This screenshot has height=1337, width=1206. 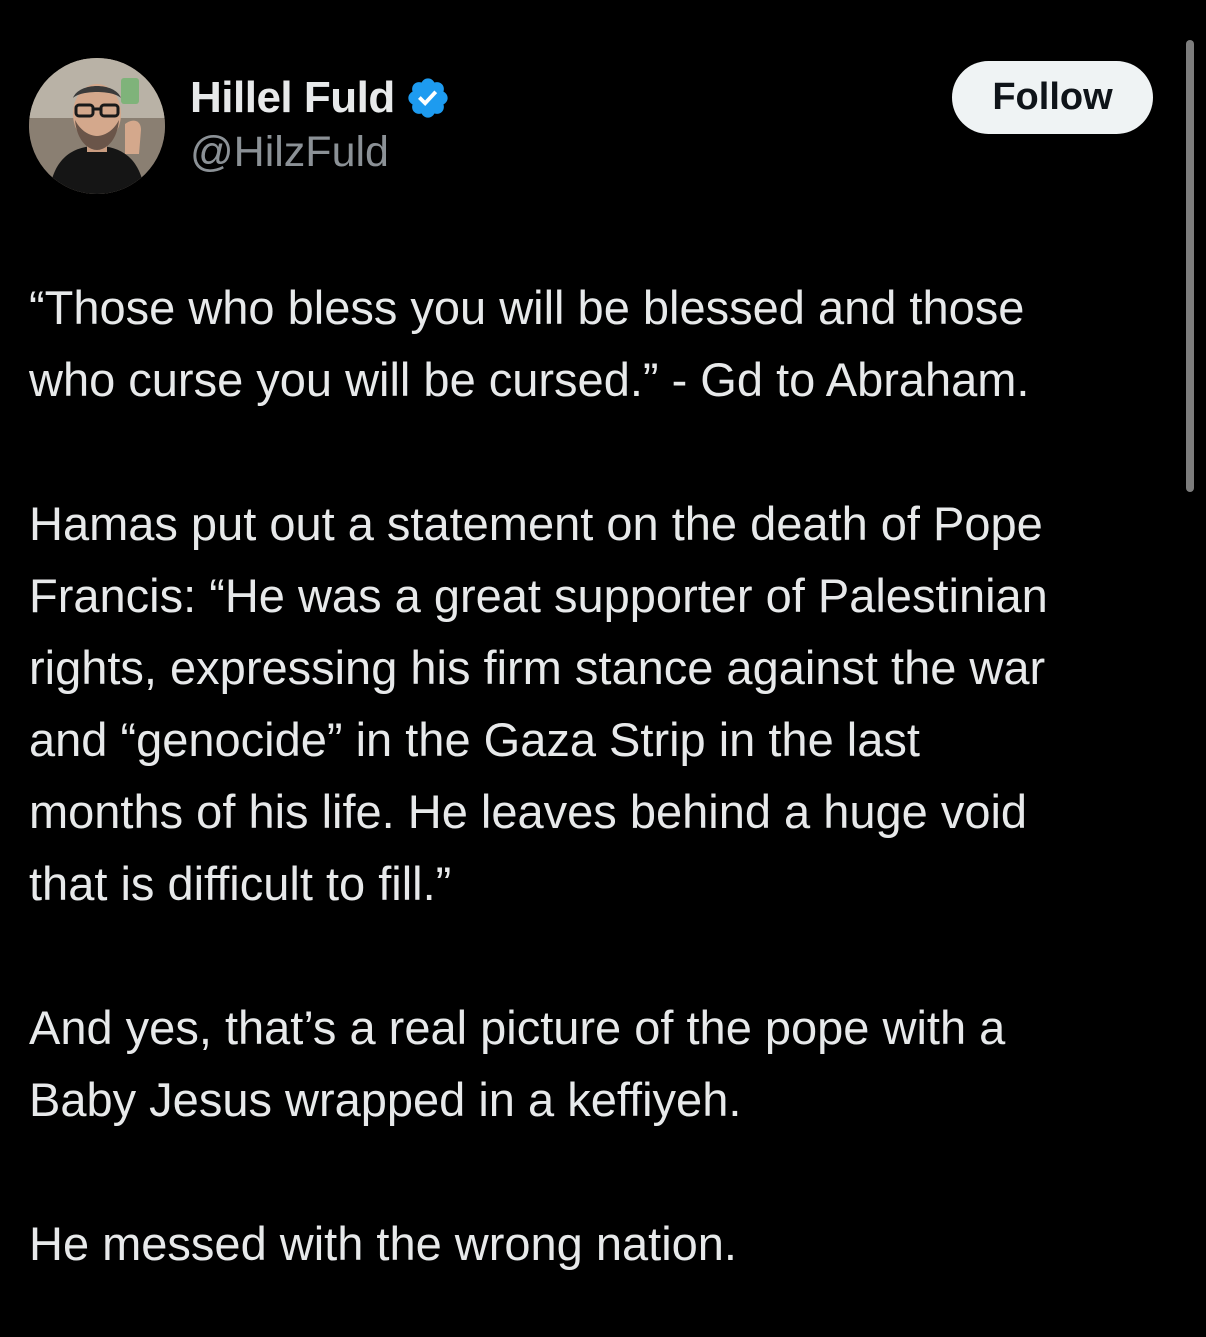 What do you see at coordinates (1052, 97) in the screenshot?
I see `follow-button: Follow` at bounding box center [1052, 97].